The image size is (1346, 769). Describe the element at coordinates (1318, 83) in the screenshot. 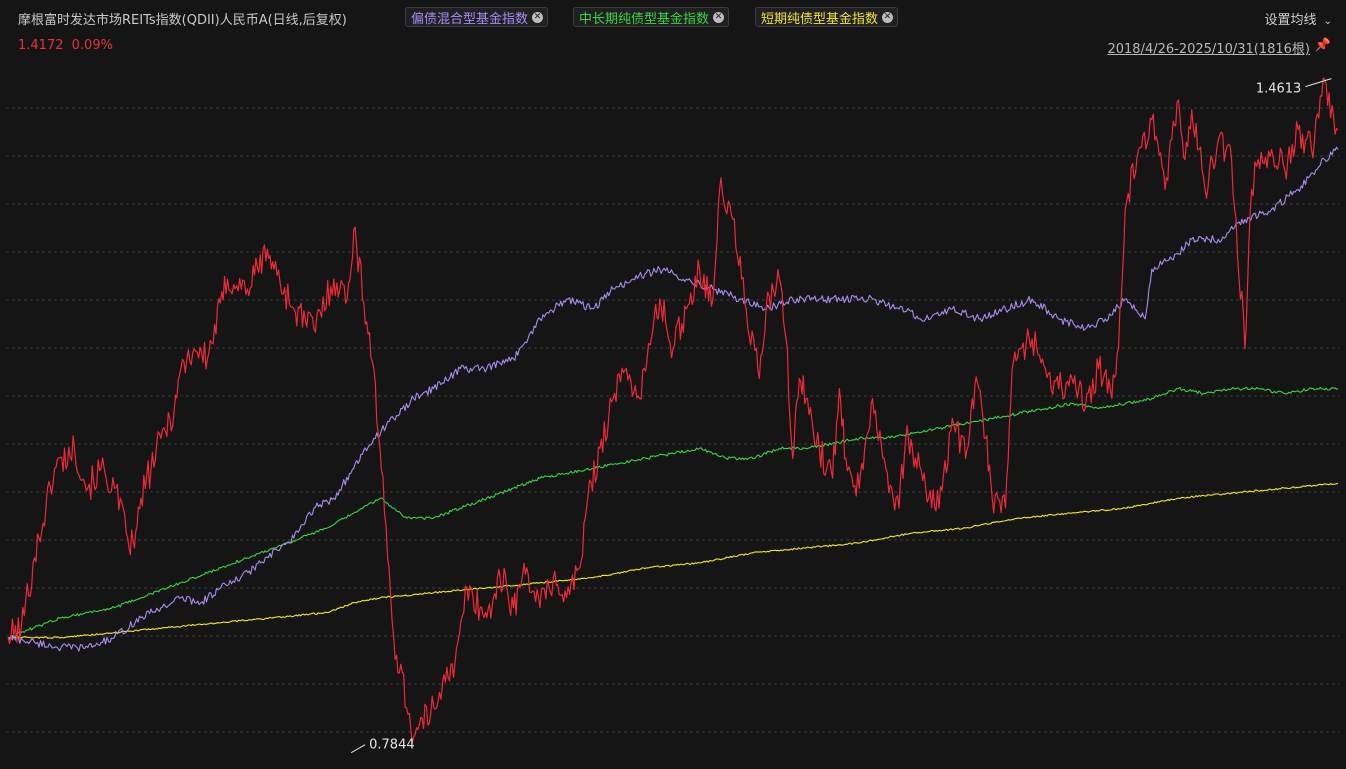

I see `max-arrow-line` at that location.